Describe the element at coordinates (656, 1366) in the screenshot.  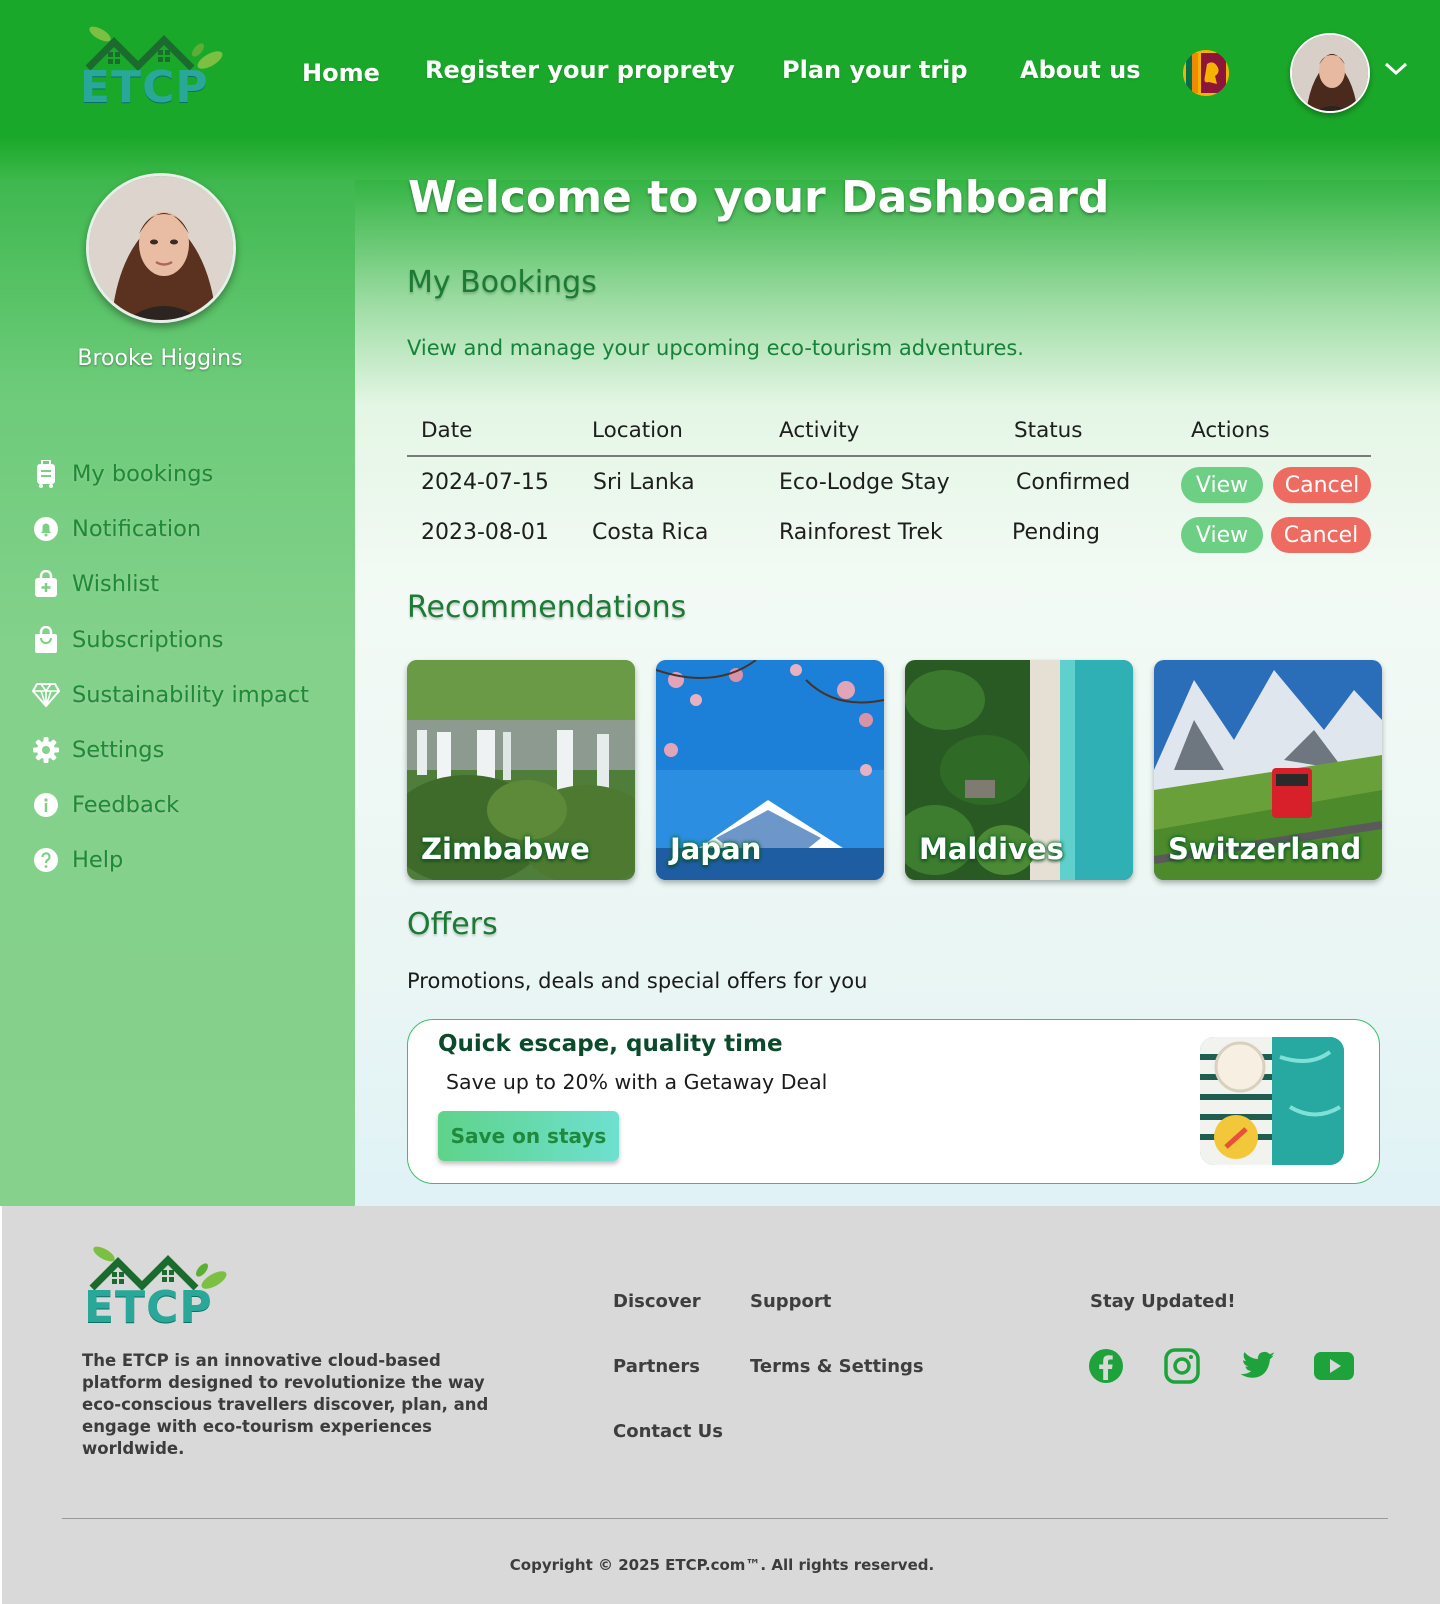
I see `footer-link-partners: Partners` at that location.